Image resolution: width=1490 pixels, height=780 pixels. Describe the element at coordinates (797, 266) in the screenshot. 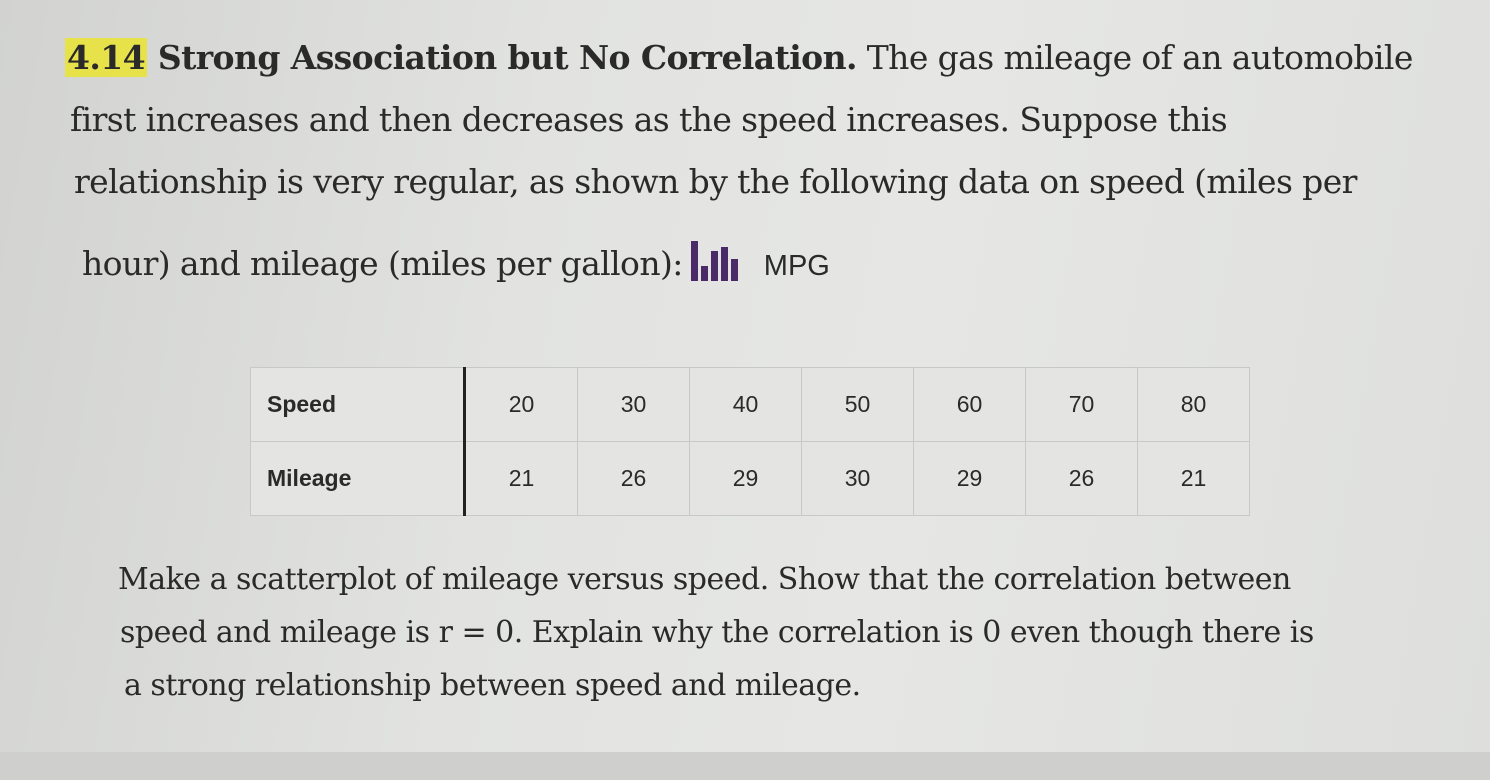

I see `dataset-link-mpg: MPG` at that location.